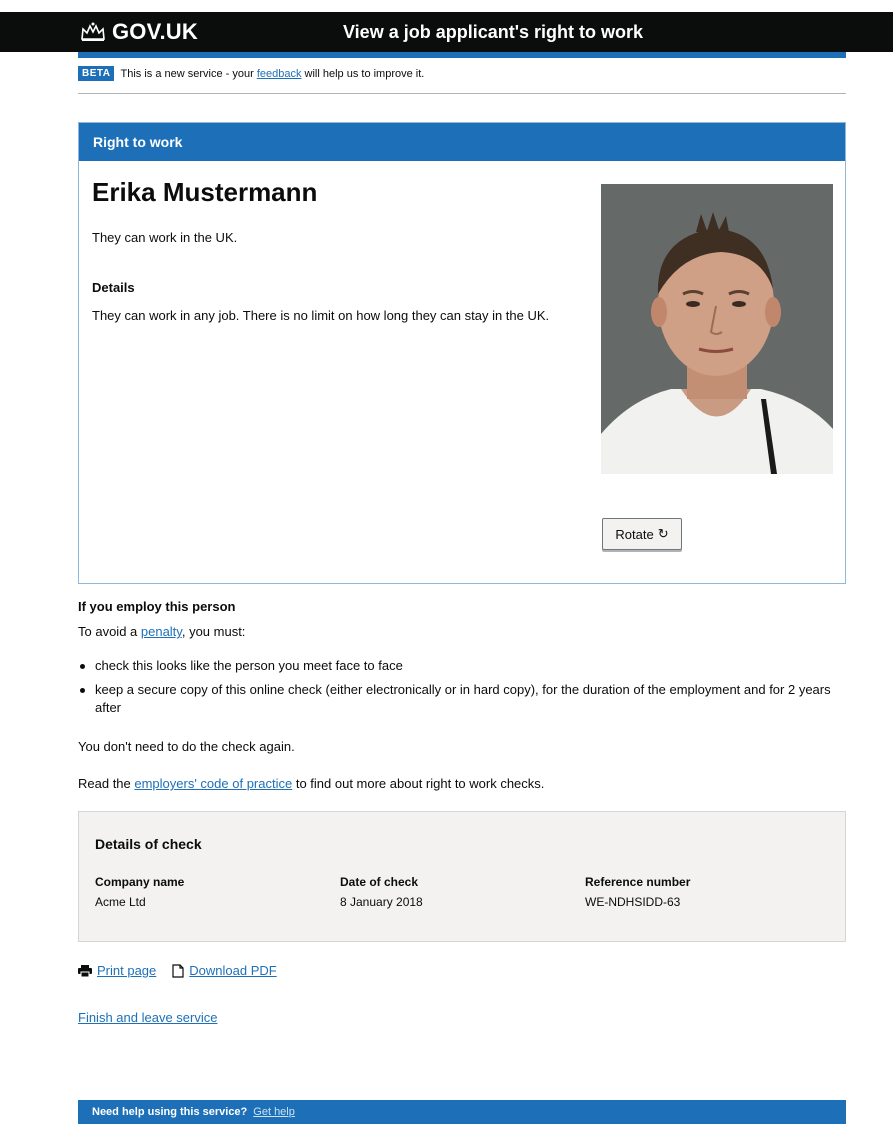 The width and height of the screenshot is (893, 1124). I want to click on document-icon, so click(178, 970).